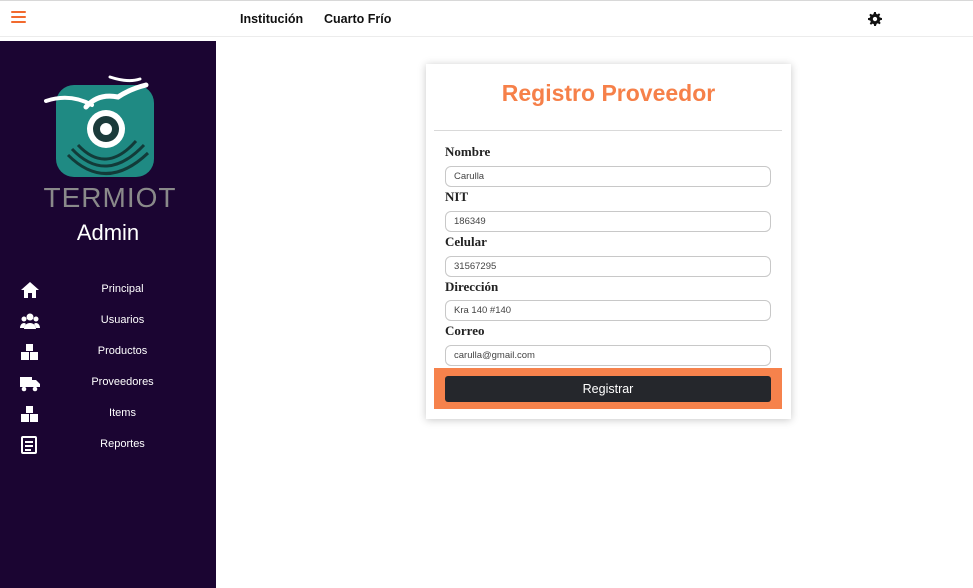 This screenshot has height=588, width=973. I want to click on registrar-button: Registrar, so click(608, 389).